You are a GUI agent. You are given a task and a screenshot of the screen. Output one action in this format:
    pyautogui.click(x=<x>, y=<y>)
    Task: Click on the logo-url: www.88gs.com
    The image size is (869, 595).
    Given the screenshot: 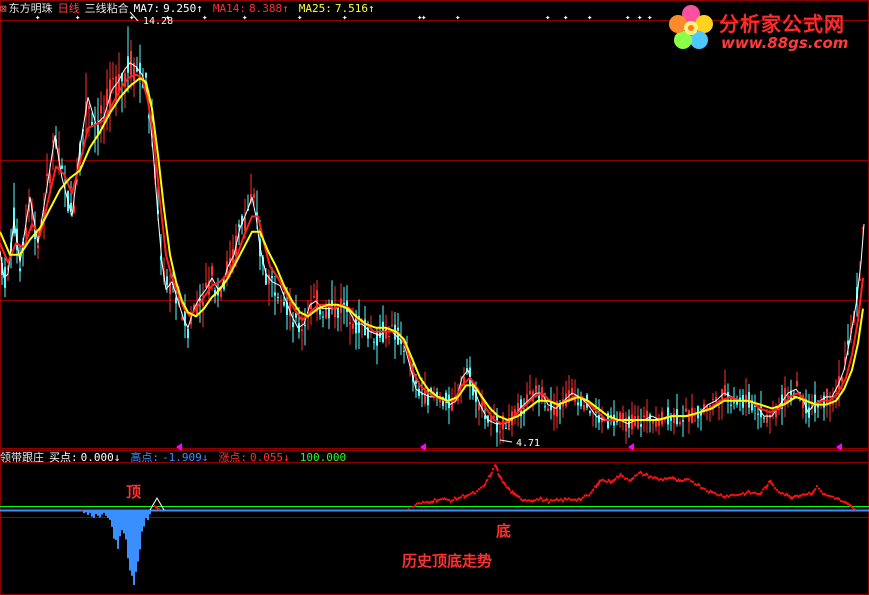 What is the action you would take?
    pyautogui.click(x=785, y=43)
    